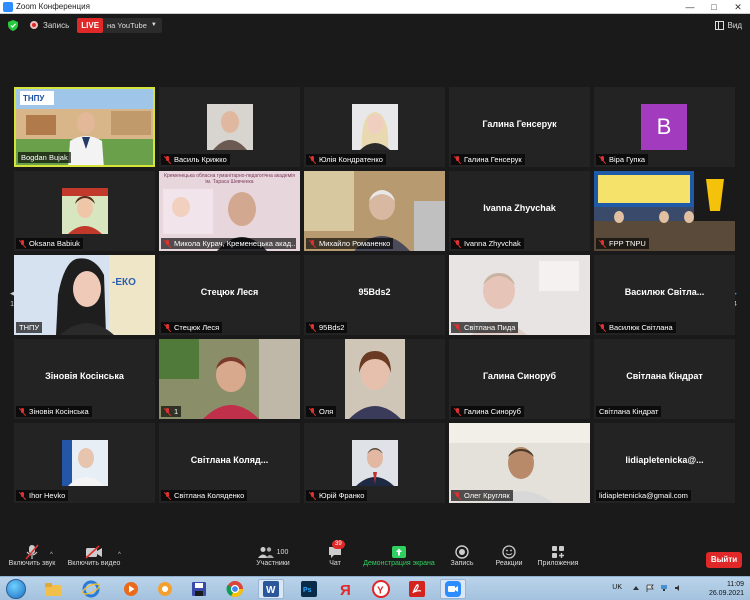 The width and height of the screenshot is (750, 600). What do you see at coordinates (229, 292) in the screenshot?
I see `participant-display-name: Стецюк Леся` at bounding box center [229, 292].